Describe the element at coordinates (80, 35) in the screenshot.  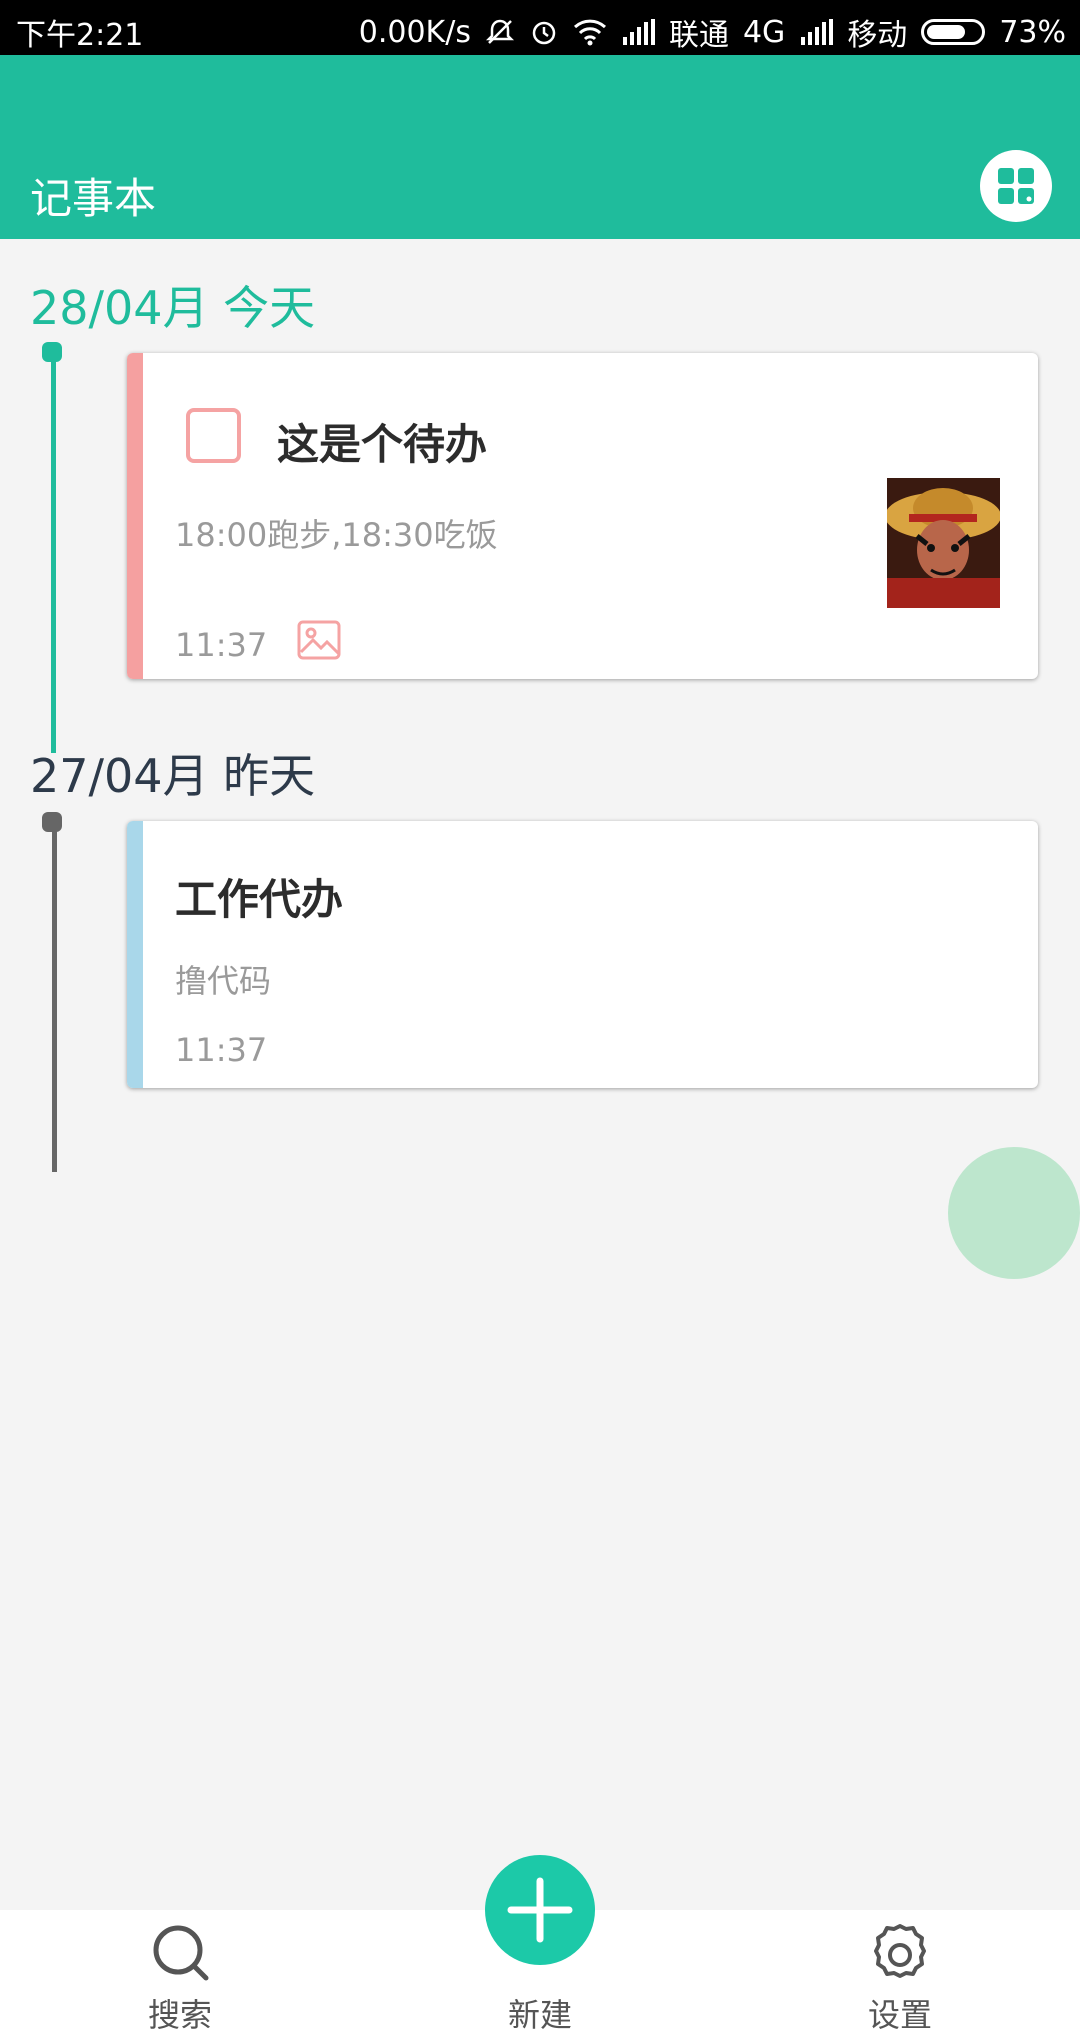
I see `status-time: 下午2:21` at that location.